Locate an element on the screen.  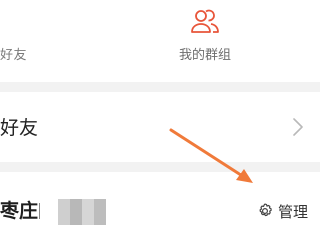
village-name: 枣庄 is located at coordinates (19, 211).